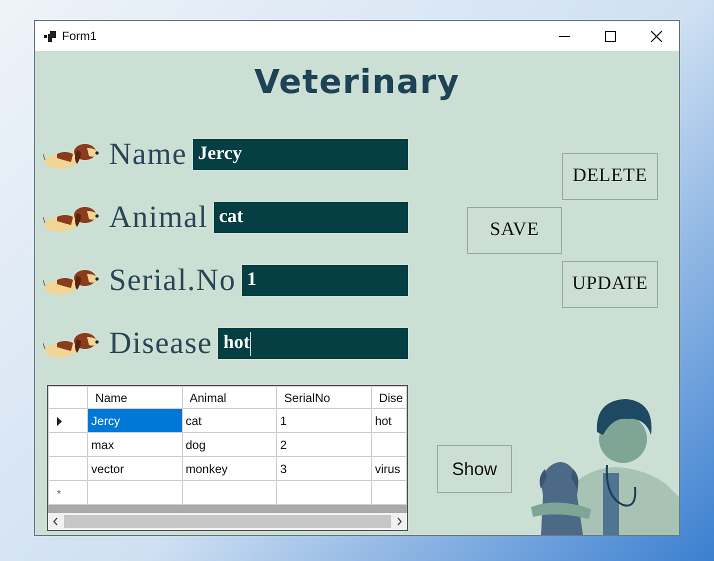 The image size is (714, 561). What do you see at coordinates (229, 420) in the screenshot?
I see `table-cell: cat` at bounding box center [229, 420].